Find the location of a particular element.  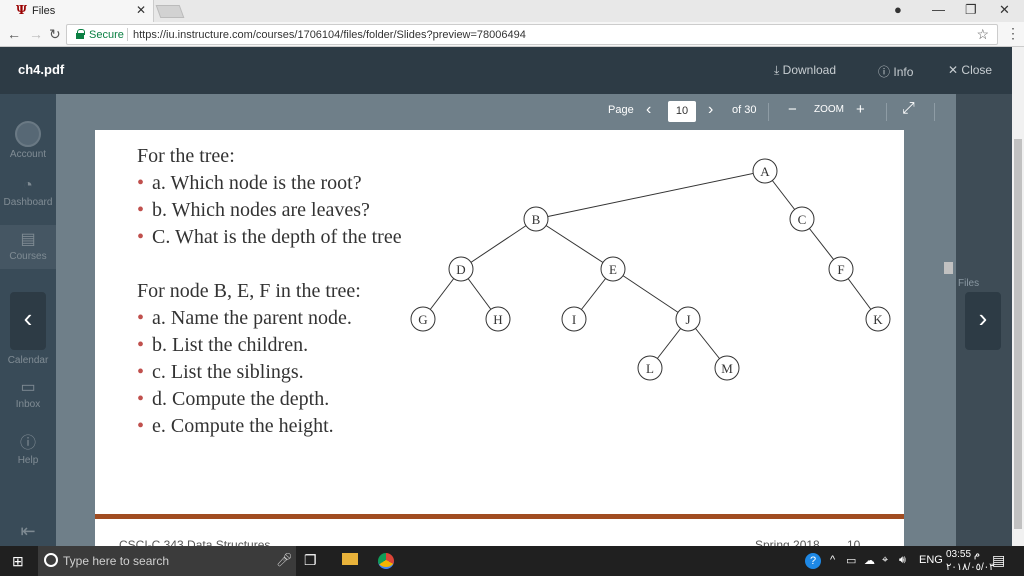

forward-icon: → is located at coordinates (36, 34).